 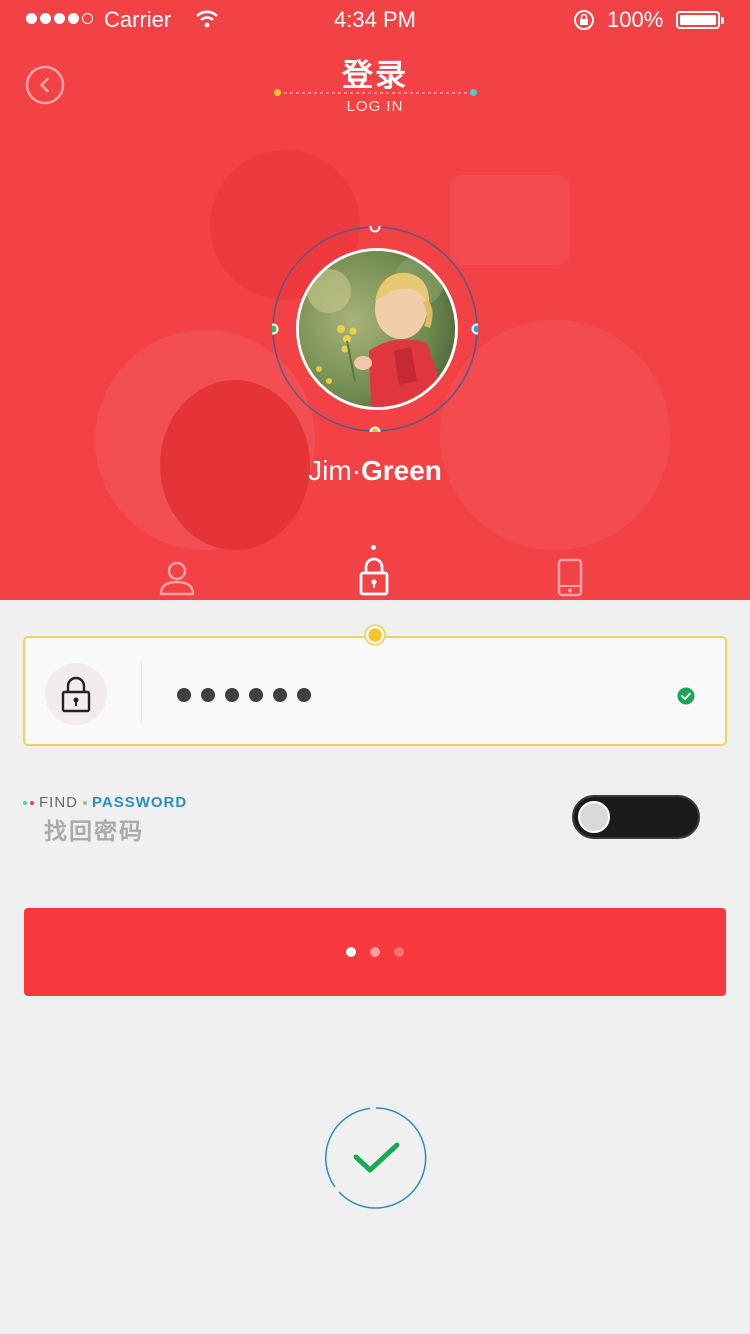 I want to click on battery-percent: 100%, so click(x=635, y=19).